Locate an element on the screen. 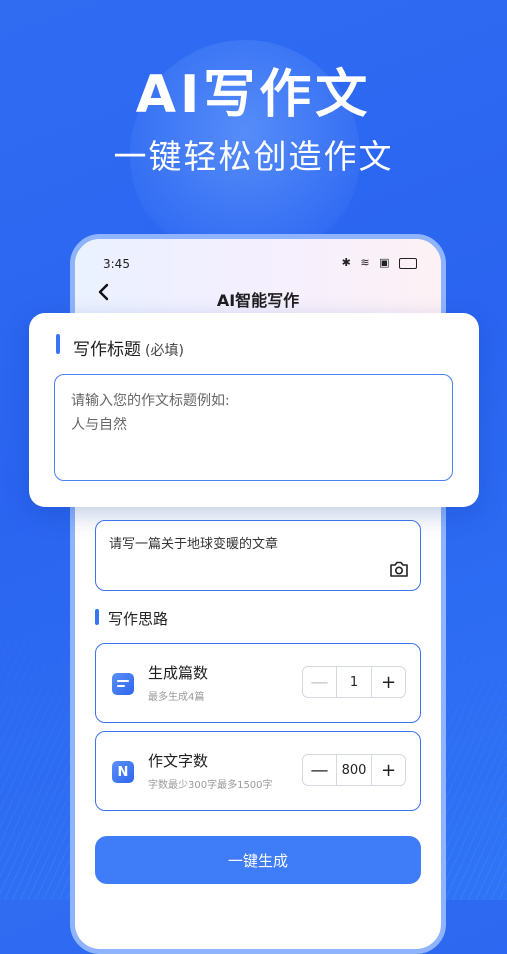 This screenshot has width=507, height=954. hero-subtitle: 一键轻松创造作文 is located at coordinates (253, 156).